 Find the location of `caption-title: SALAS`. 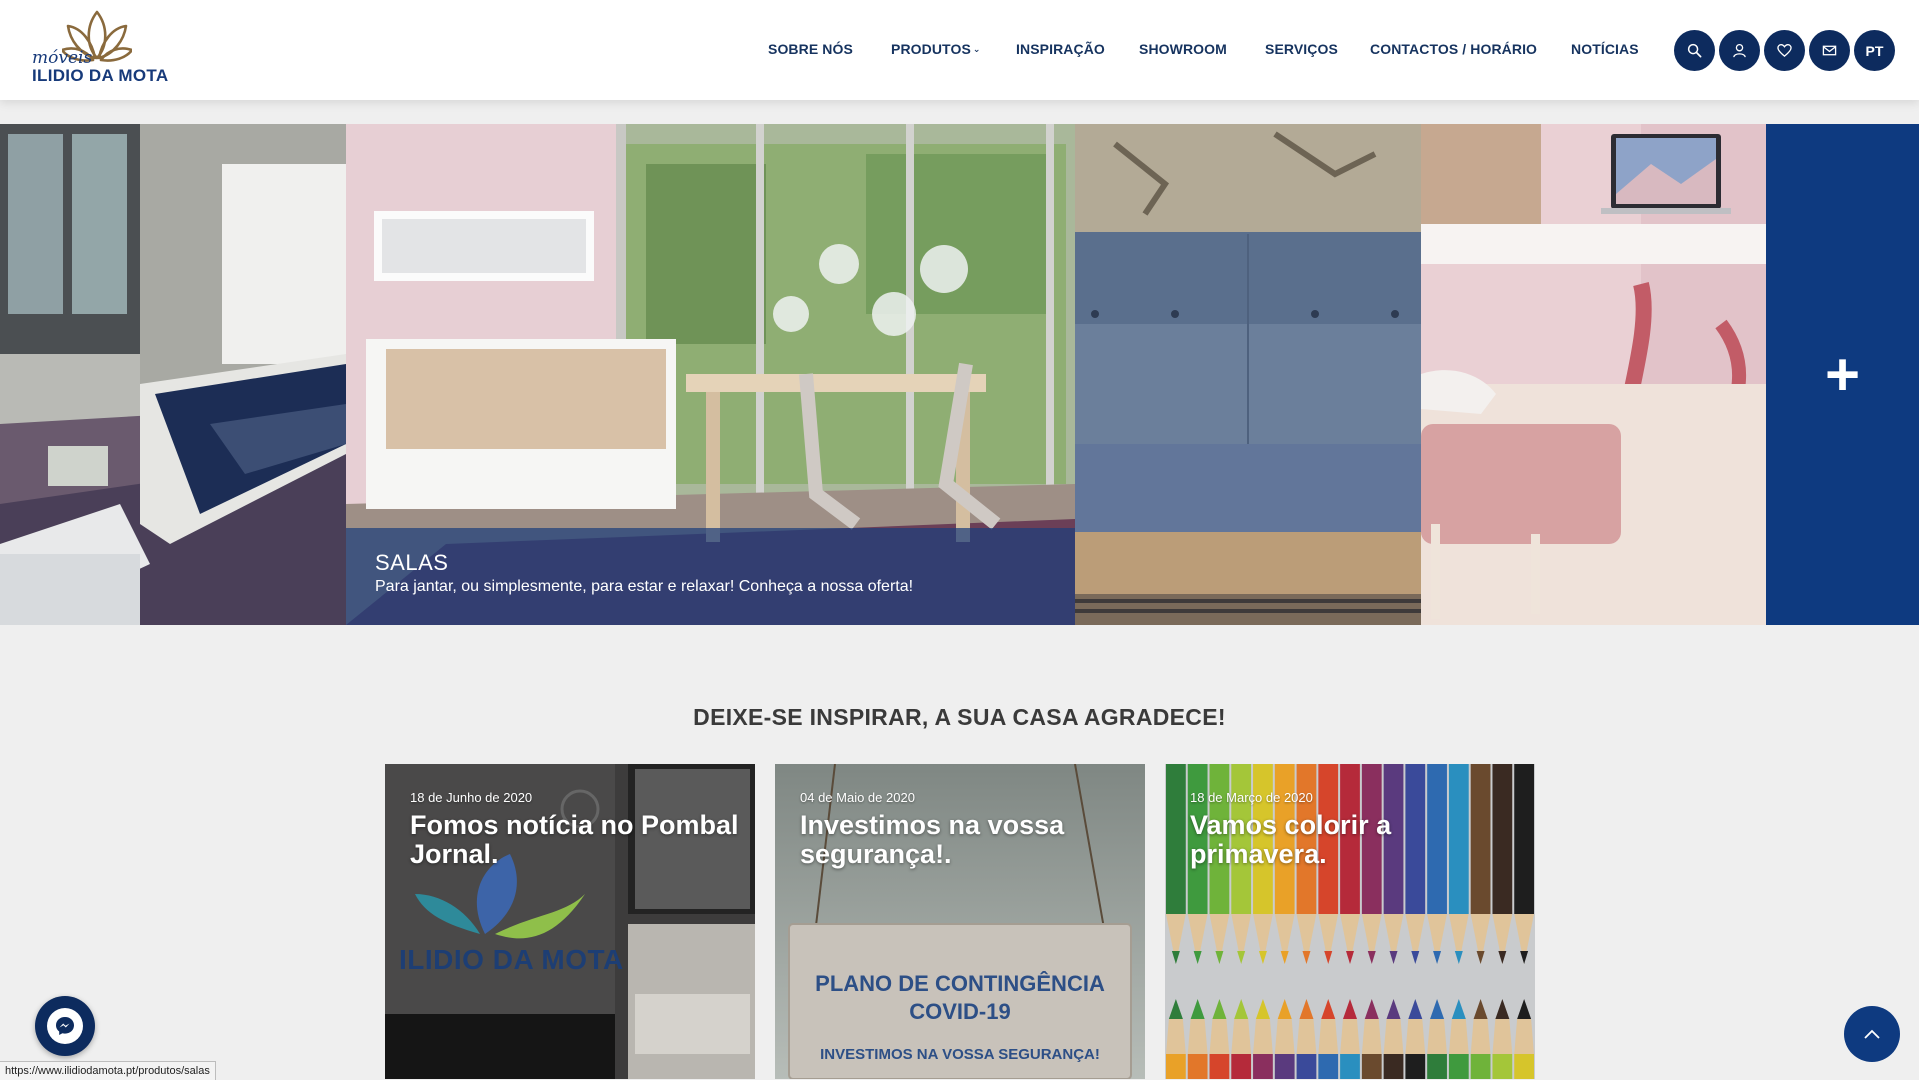

caption-title: SALAS is located at coordinates (412, 562).